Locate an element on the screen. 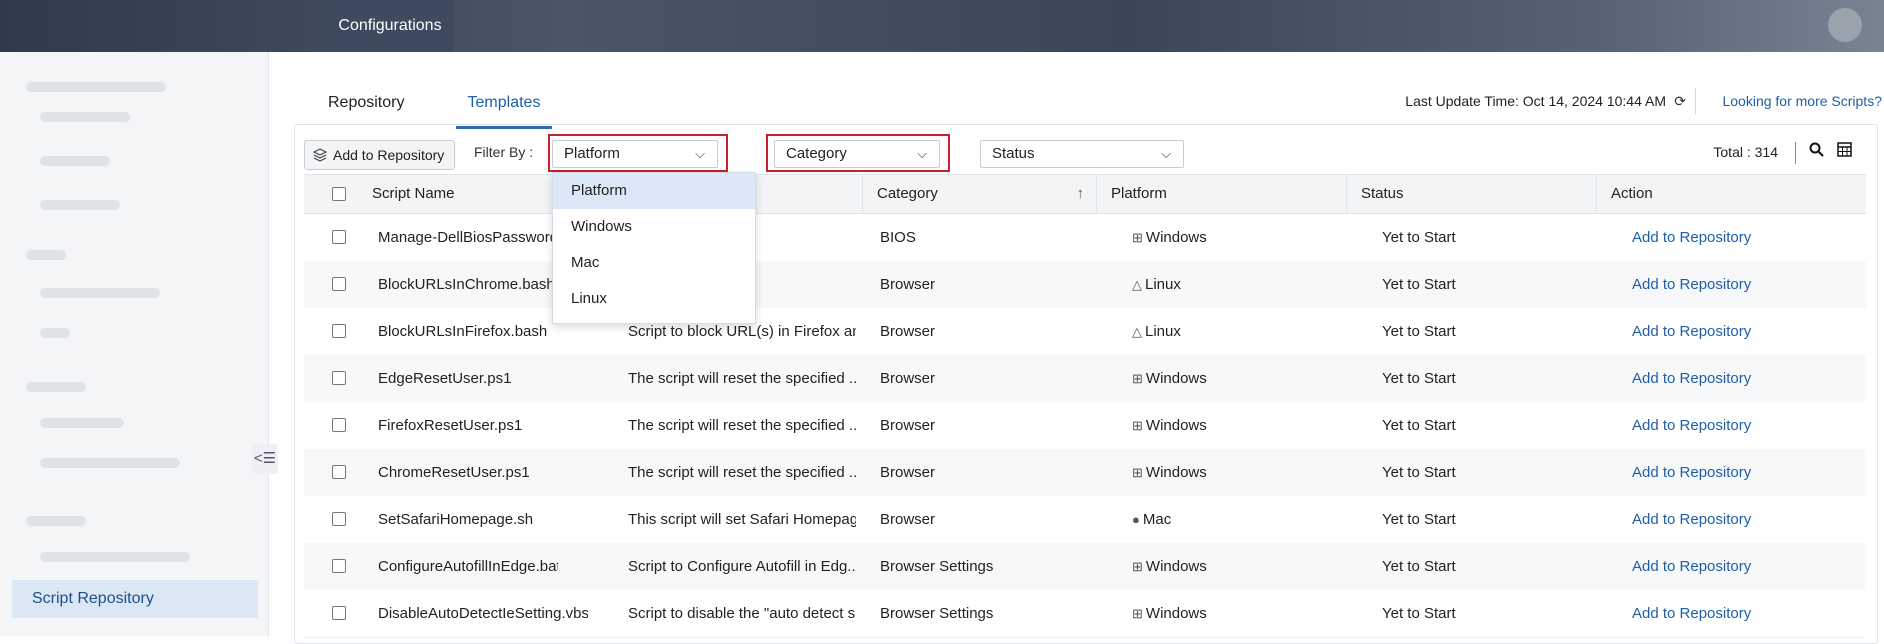 The height and width of the screenshot is (644, 1884). script-description: This script will set Safari Homepage is located at coordinates (742, 519).